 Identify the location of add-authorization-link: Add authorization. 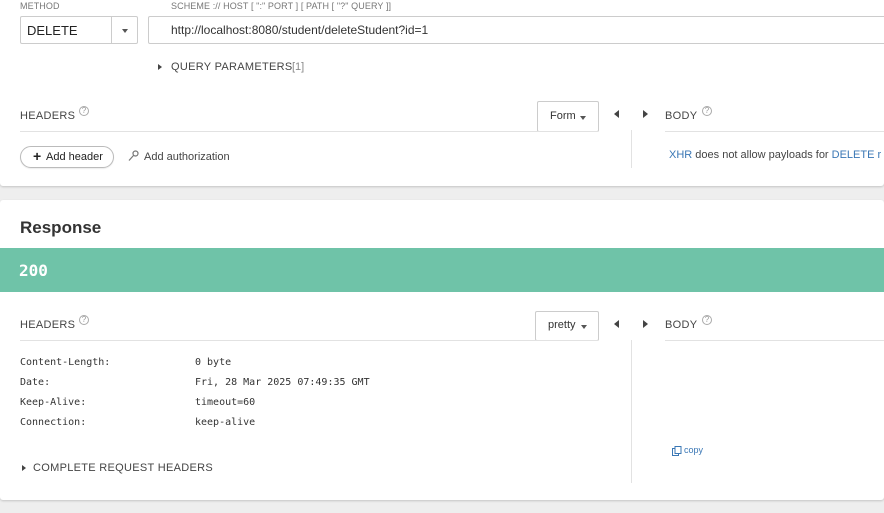
(183, 157).